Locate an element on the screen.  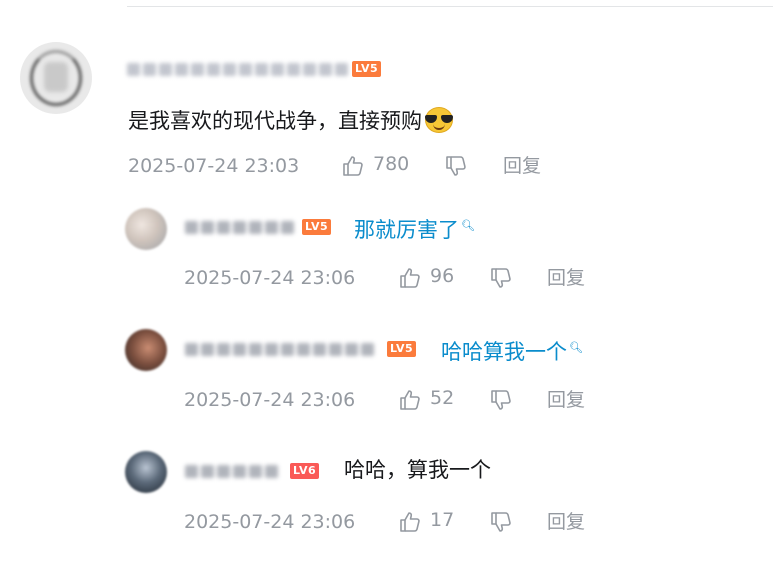
like-count: 17 is located at coordinates (442, 520).